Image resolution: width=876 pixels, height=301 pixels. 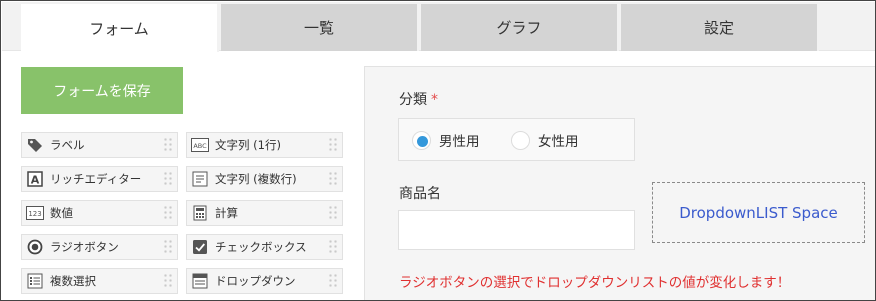 I want to click on product-name-label: 商品名, so click(x=420, y=194).